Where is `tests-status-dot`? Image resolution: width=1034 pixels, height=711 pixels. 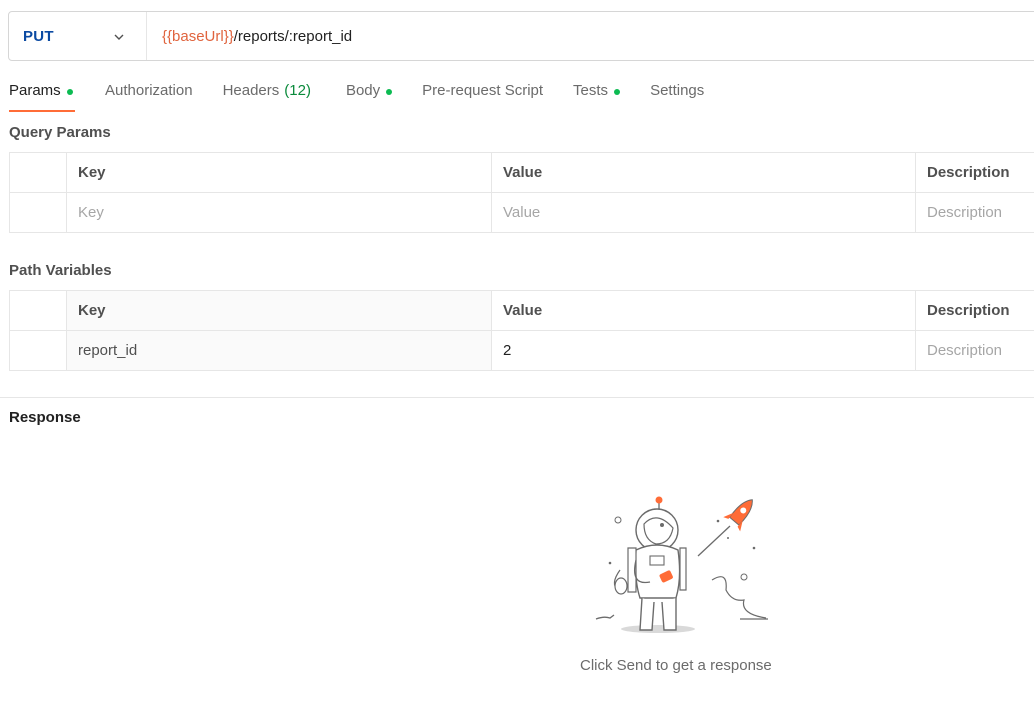
tests-status-dot is located at coordinates (617, 92).